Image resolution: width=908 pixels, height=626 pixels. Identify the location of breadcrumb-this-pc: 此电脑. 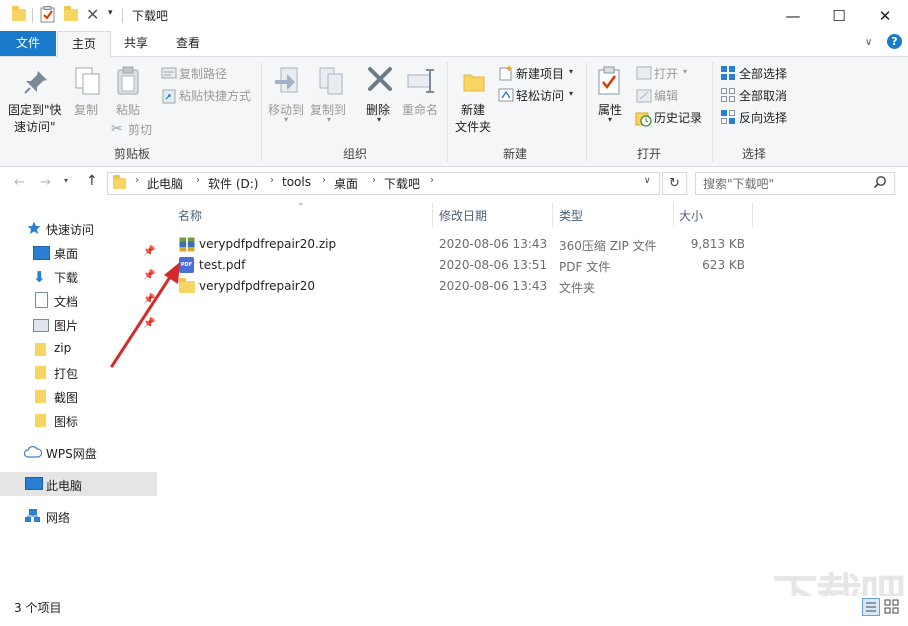
(165, 183).